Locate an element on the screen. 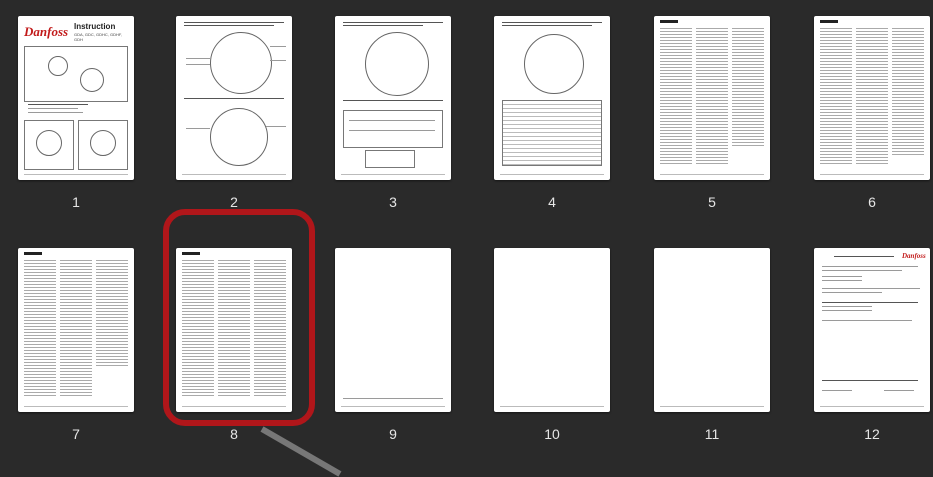  page-thumbnail-3: 3 is located at coordinates (393, 118).